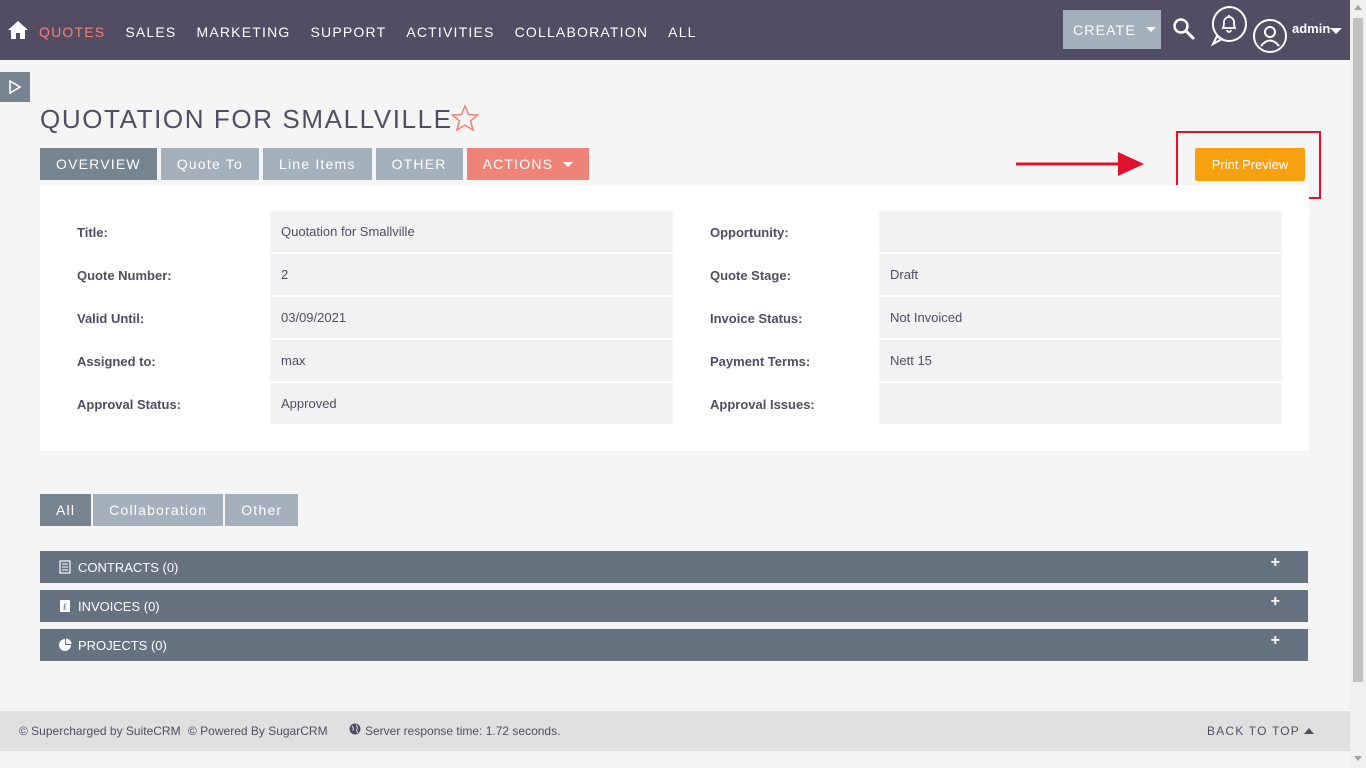 The image size is (1366, 768). Describe the element at coordinates (246, 119) in the screenshot. I see `page-title: QUOTATION FOR SMALLVILLE` at that location.